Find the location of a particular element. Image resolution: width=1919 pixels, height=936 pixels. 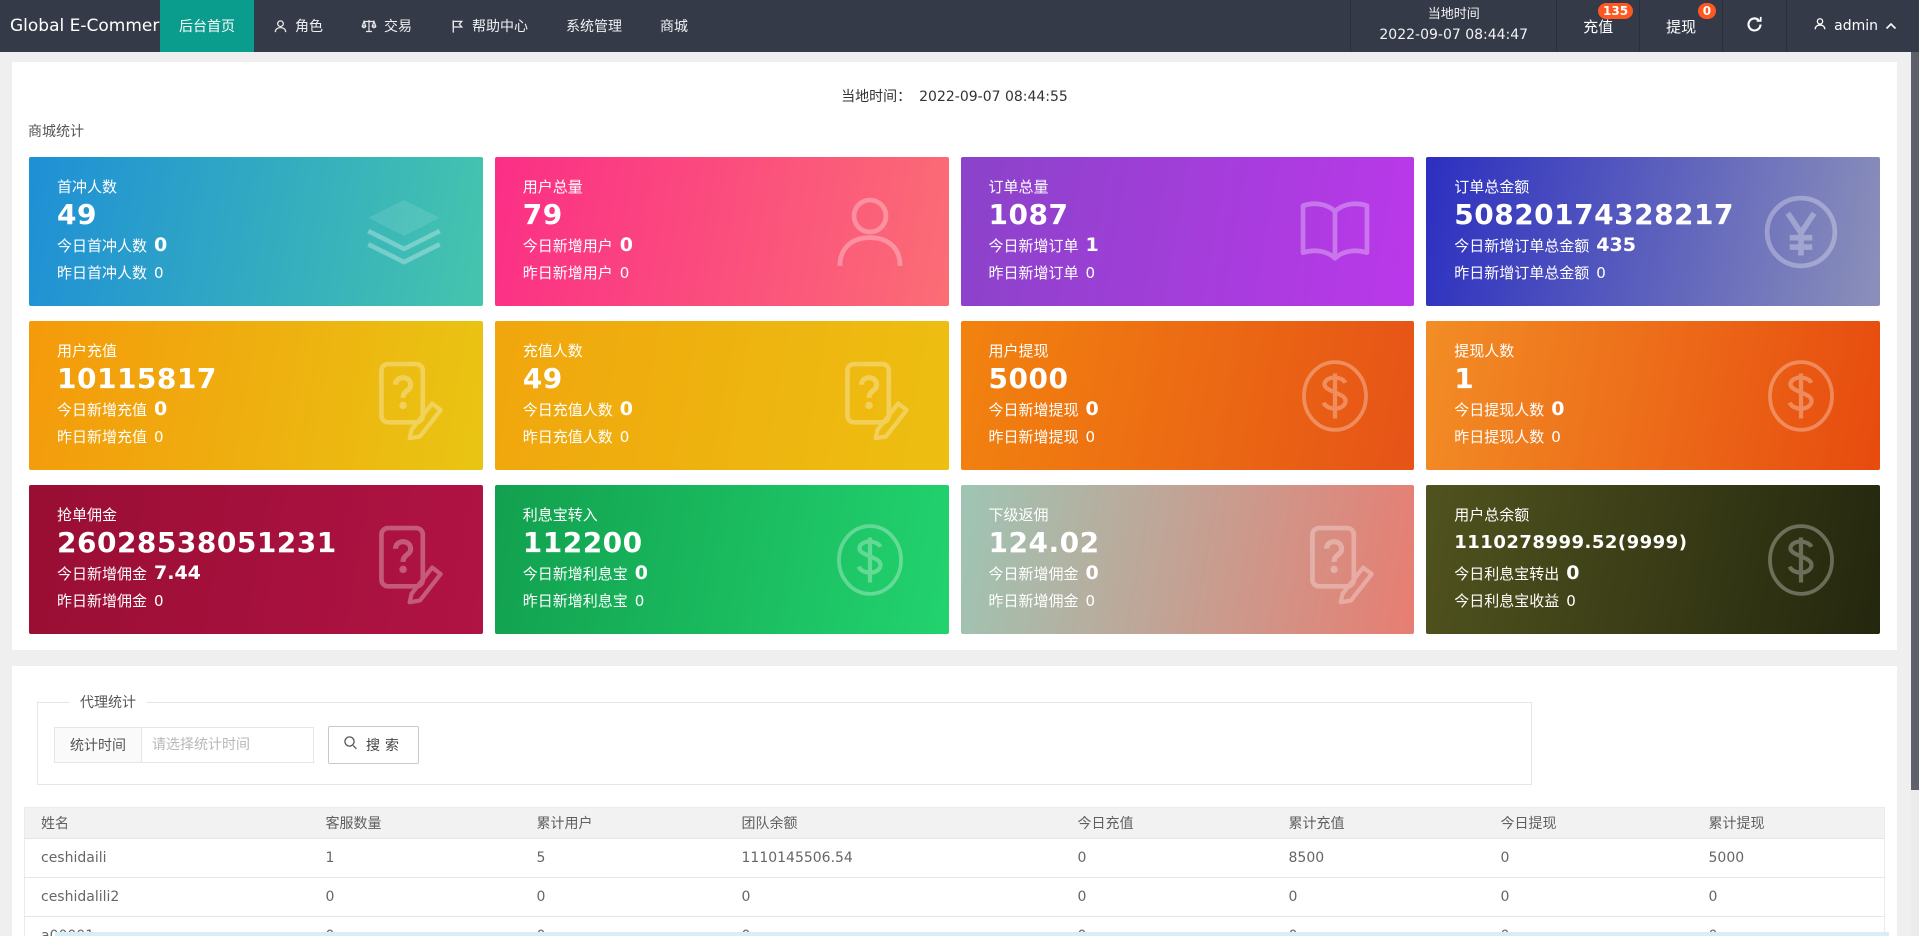

agent-stats-fieldset: 代理统计 统计时间 搜索 is located at coordinates (784, 738).